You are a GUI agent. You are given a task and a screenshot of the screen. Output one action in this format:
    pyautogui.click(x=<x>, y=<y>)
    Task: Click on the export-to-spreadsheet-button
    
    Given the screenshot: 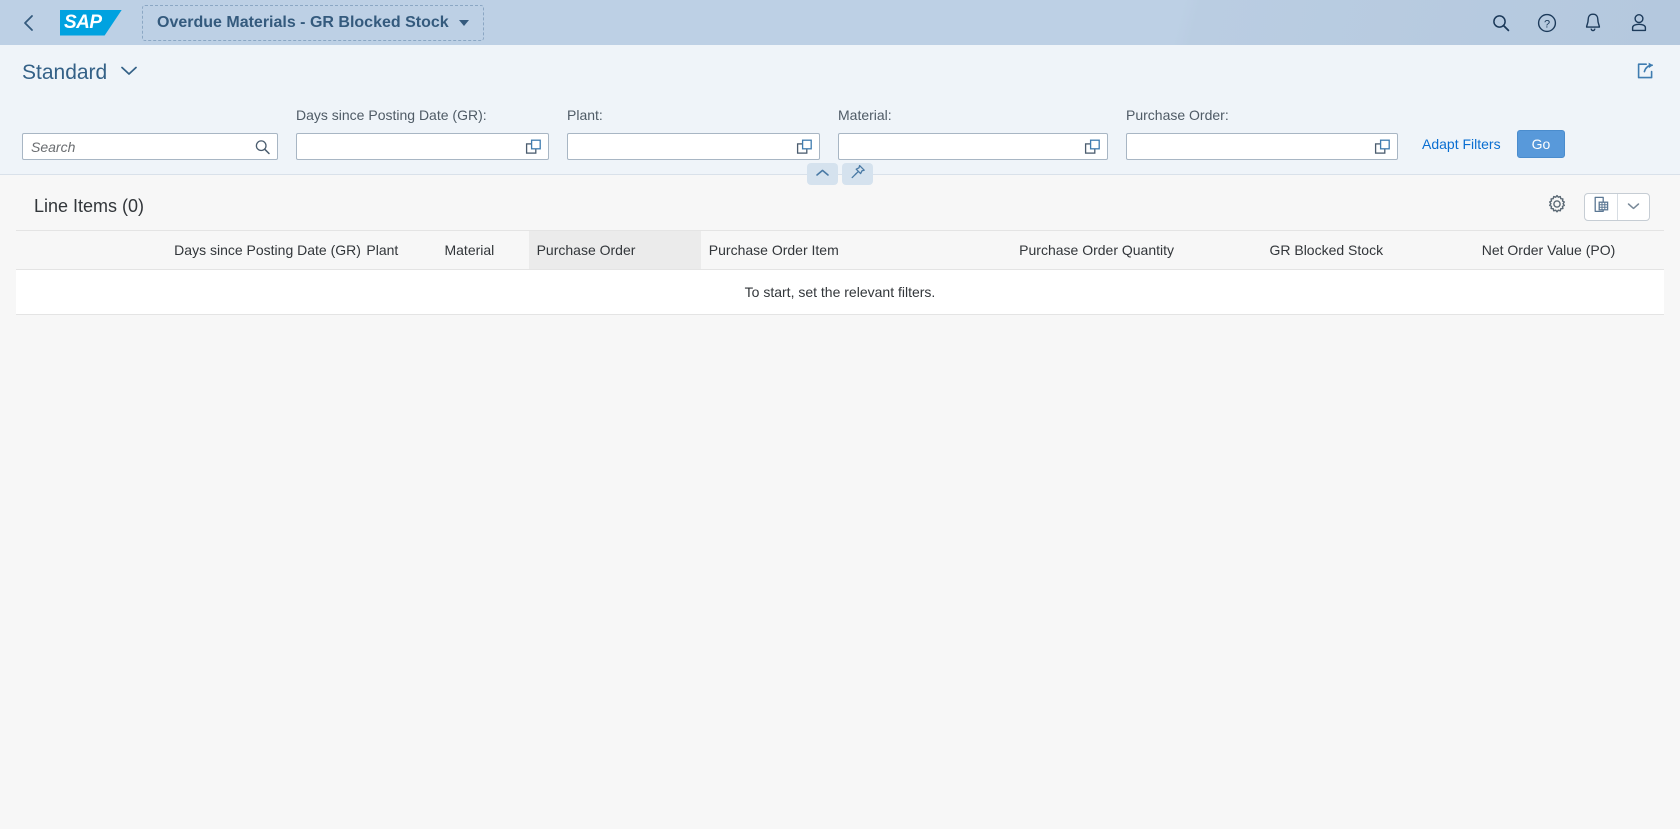 What is the action you would take?
    pyautogui.click(x=1601, y=207)
    